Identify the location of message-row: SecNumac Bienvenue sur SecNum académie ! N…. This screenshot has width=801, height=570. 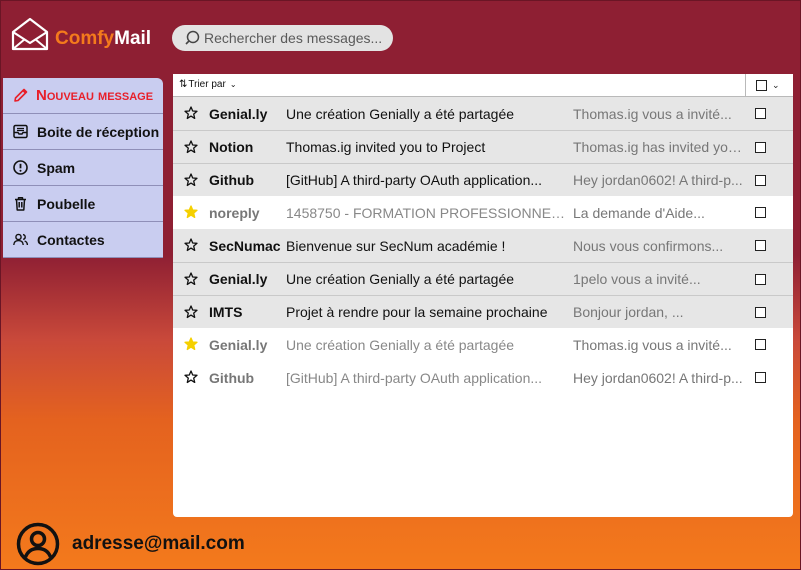
(483, 245).